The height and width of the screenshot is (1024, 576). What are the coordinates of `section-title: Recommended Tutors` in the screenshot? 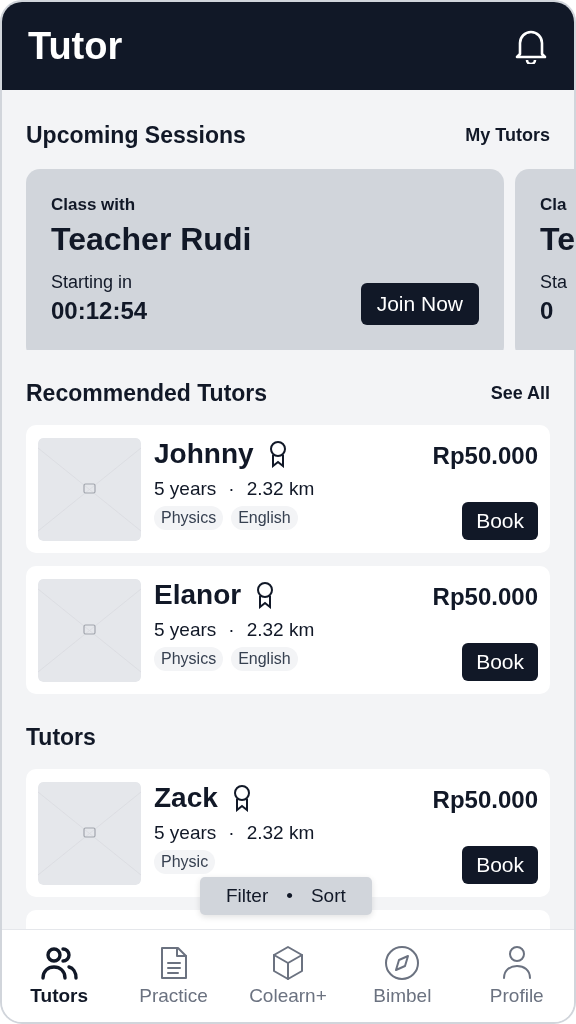 It's located at (147, 394).